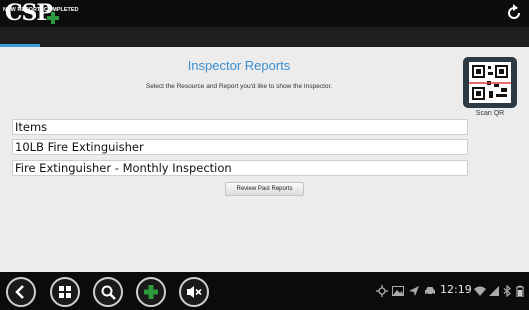  Describe the element at coordinates (264, 13) in the screenshot. I see `app-bar` at that location.